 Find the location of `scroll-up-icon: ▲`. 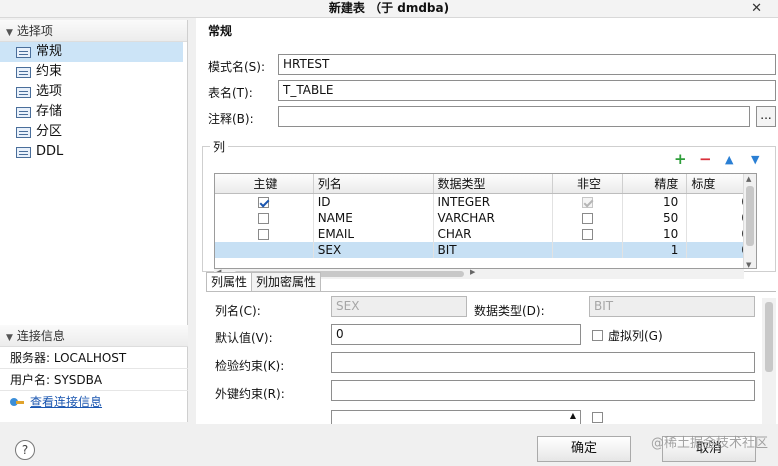

scroll-up-icon: ▲ is located at coordinates (748, 179).